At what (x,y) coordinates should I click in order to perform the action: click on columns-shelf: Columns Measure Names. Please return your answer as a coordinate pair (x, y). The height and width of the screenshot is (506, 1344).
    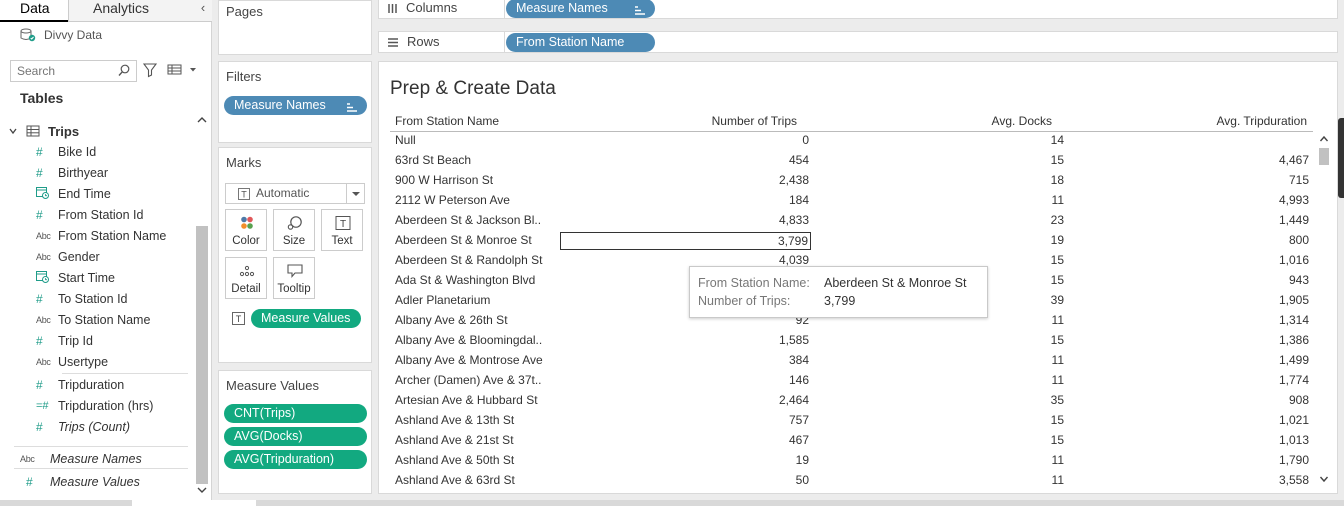
    Looking at the image, I should click on (858, 9).